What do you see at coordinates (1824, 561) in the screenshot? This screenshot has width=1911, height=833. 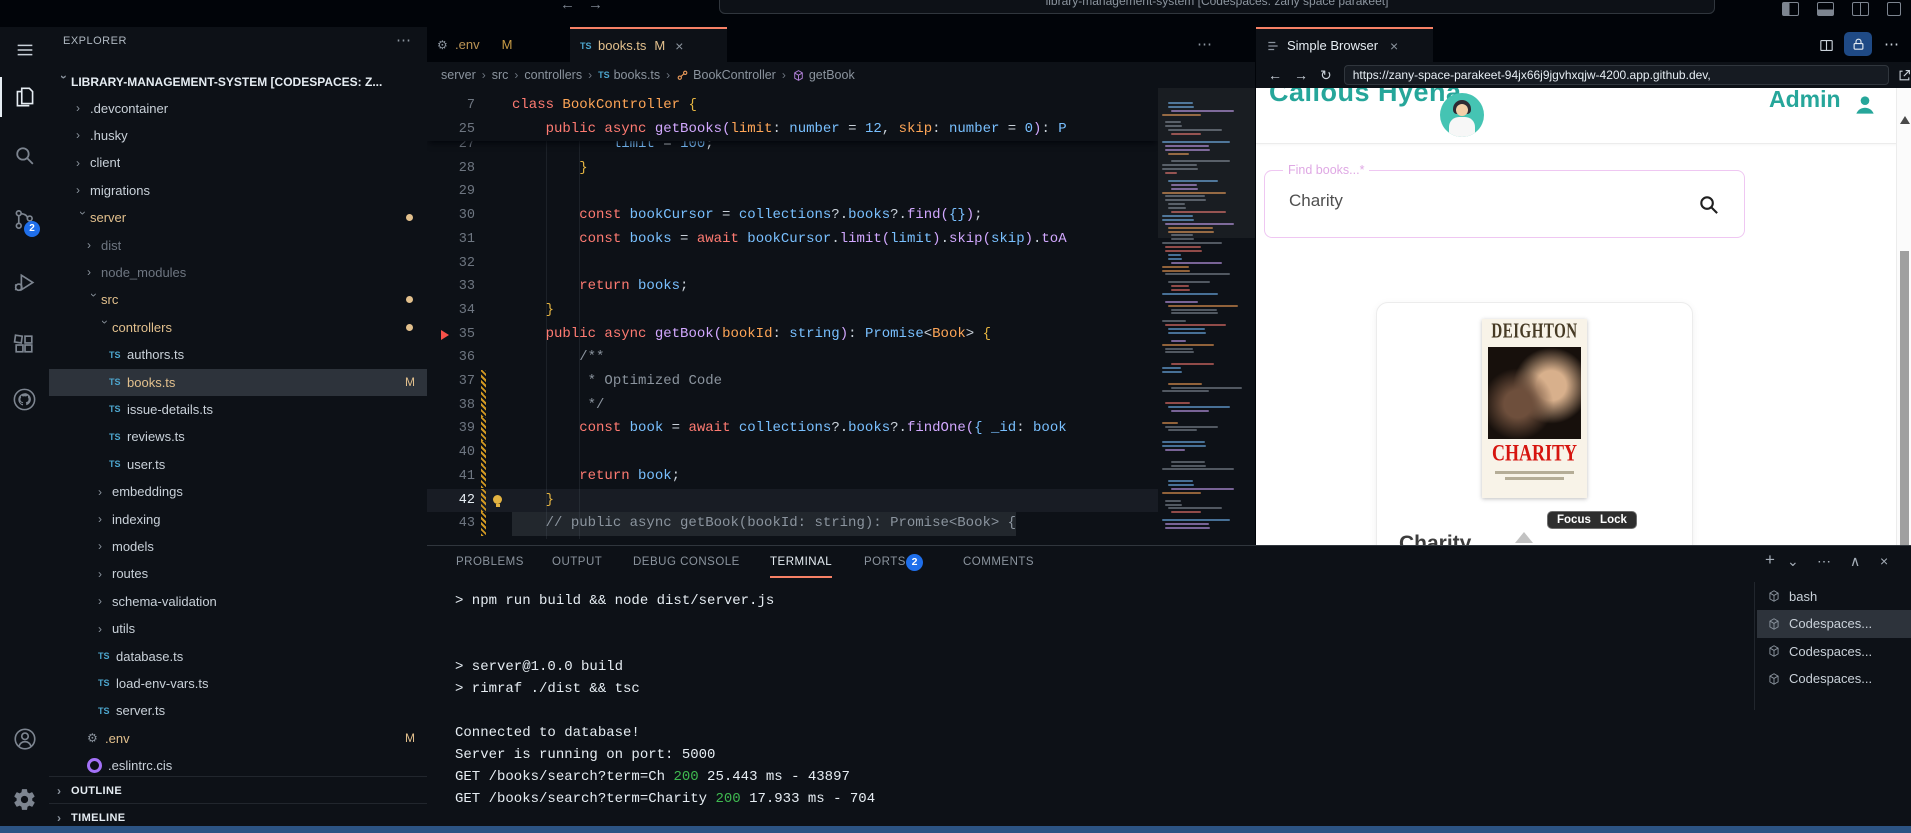 I see `panel-more-actions-icon: ⋯` at bounding box center [1824, 561].